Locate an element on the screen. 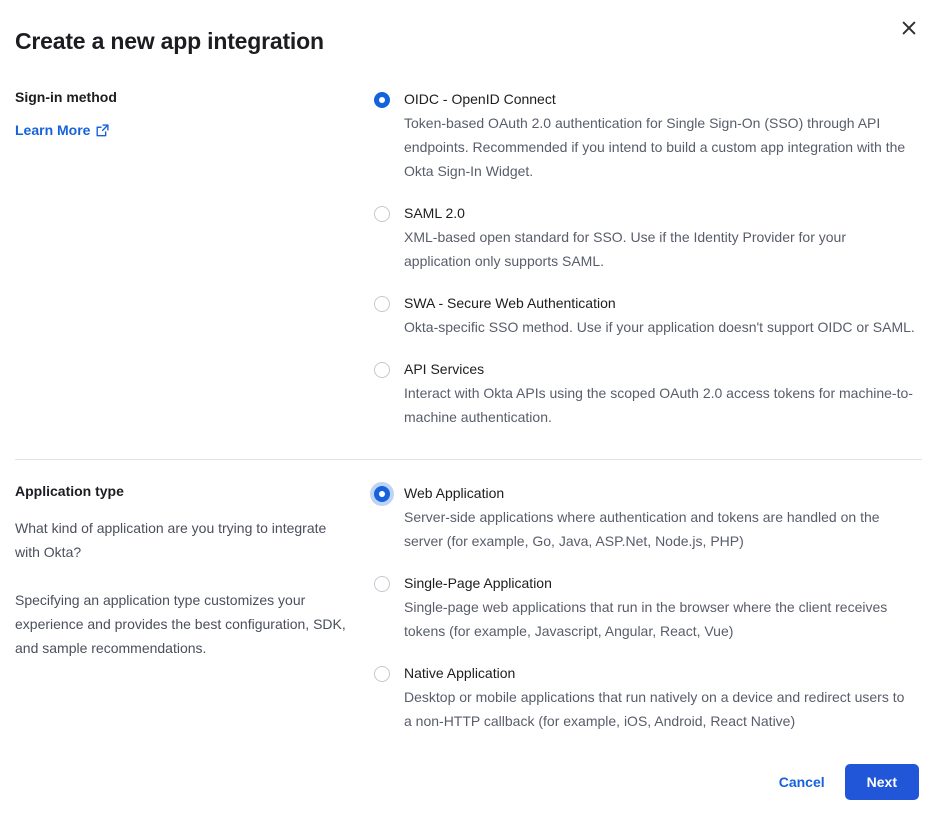 Image resolution: width=937 pixels, height=819 pixels. dialog-footer: Cancel Next is located at coordinates (468, 782).